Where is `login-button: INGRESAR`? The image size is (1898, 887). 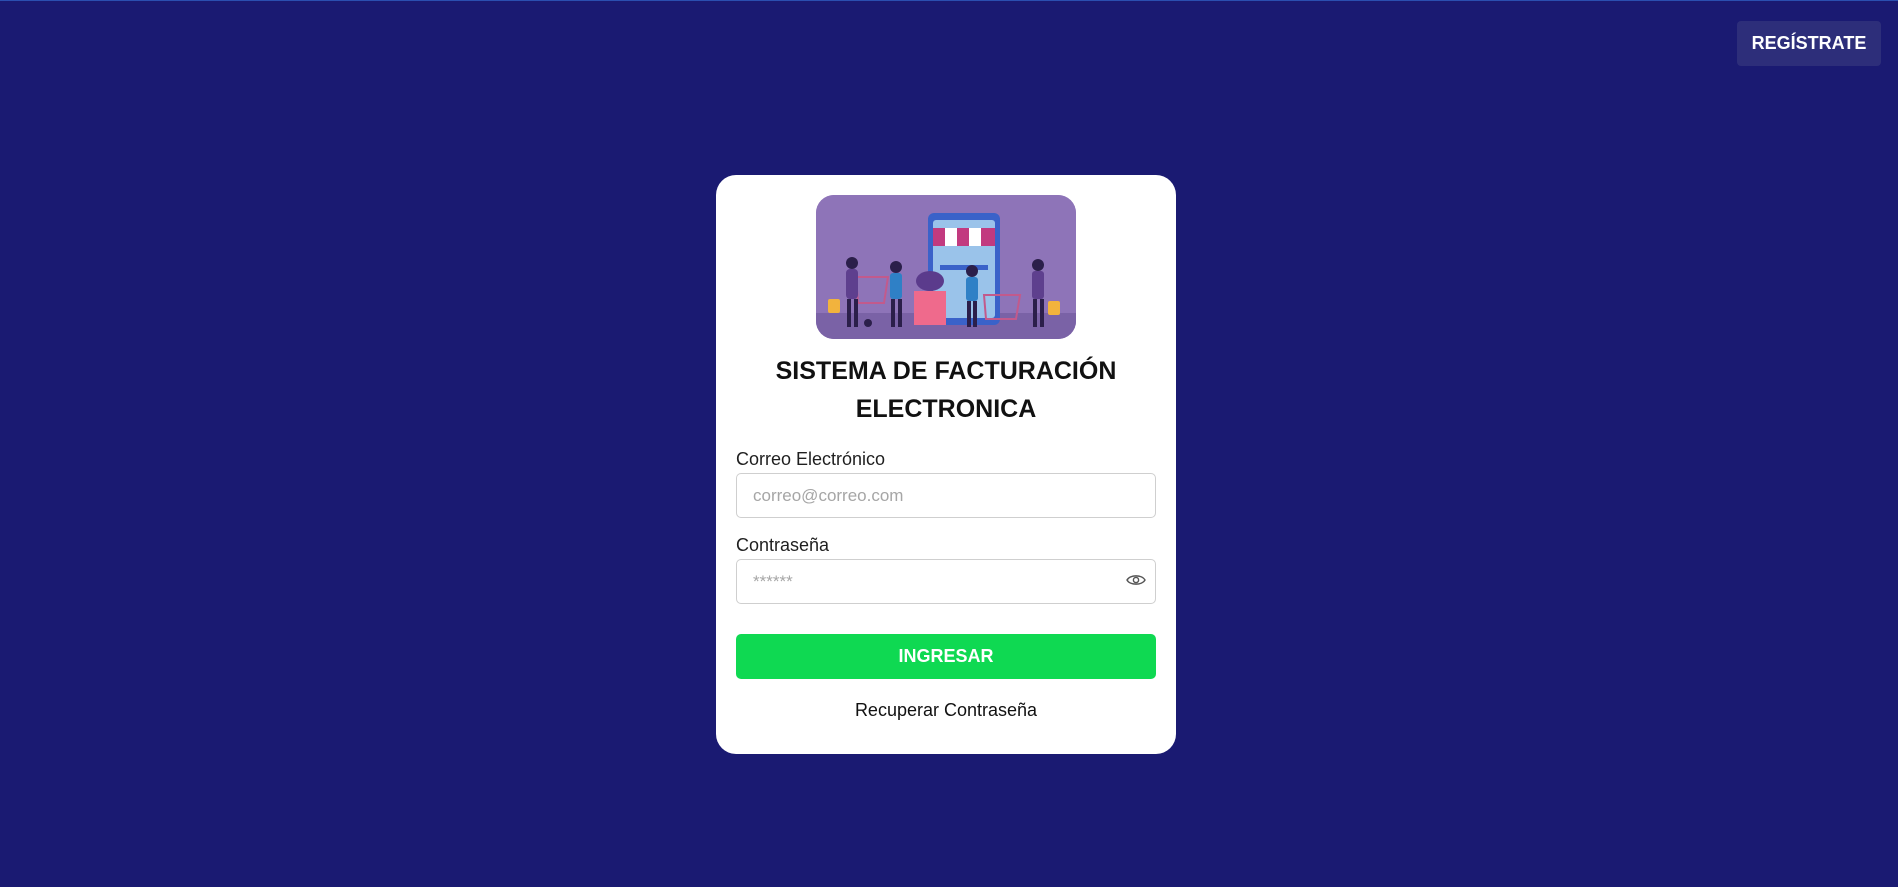
login-button: INGRESAR is located at coordinates (946, 656).